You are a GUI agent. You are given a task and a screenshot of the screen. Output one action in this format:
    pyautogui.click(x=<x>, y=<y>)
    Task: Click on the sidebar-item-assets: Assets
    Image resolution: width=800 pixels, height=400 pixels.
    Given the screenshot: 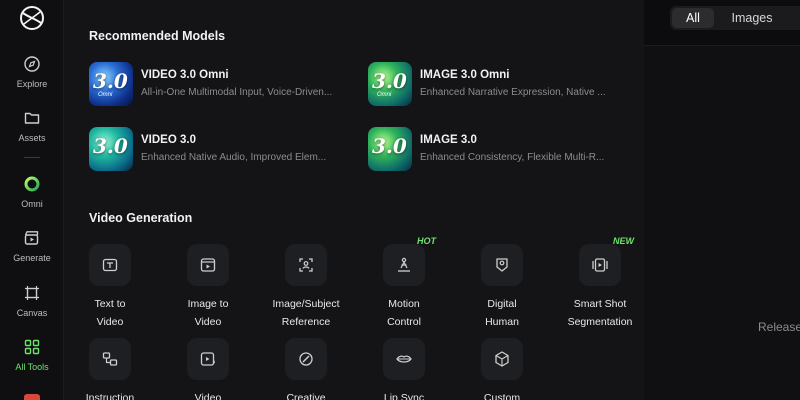 What is the action you would take?
    pyautogui.click(x=32, y=126)
    